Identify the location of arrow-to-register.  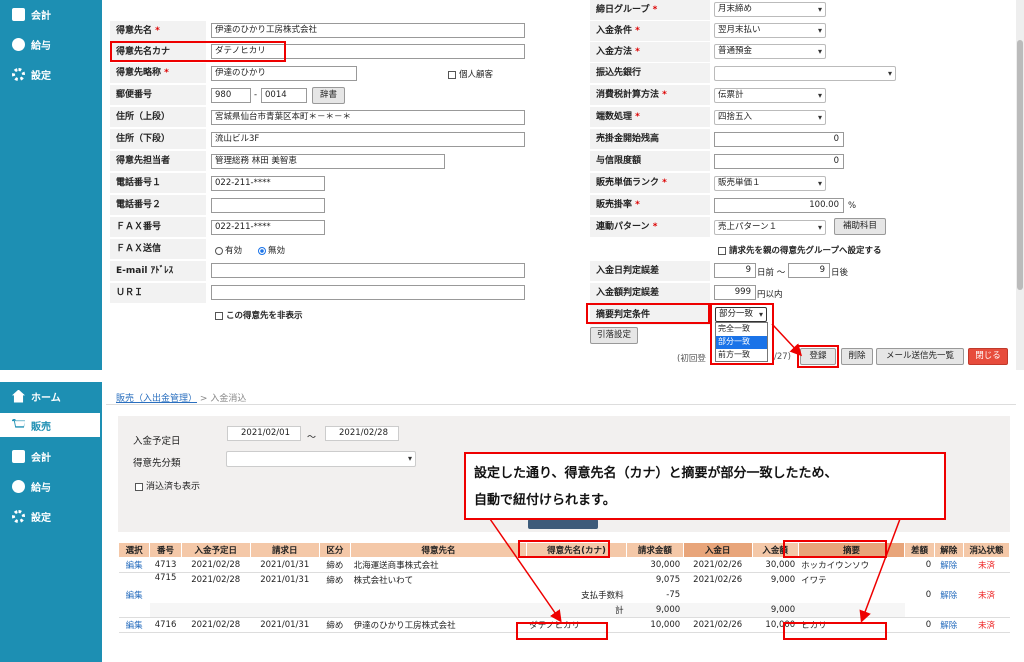
(787, 340).